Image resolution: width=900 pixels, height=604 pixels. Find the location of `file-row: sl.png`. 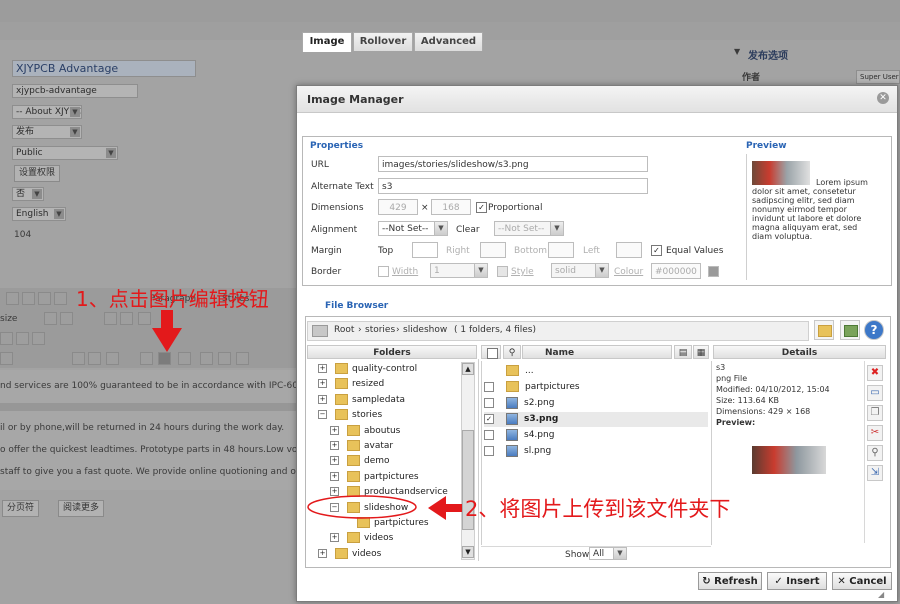

file-row: sl.png is located at coordinates (596, 451).